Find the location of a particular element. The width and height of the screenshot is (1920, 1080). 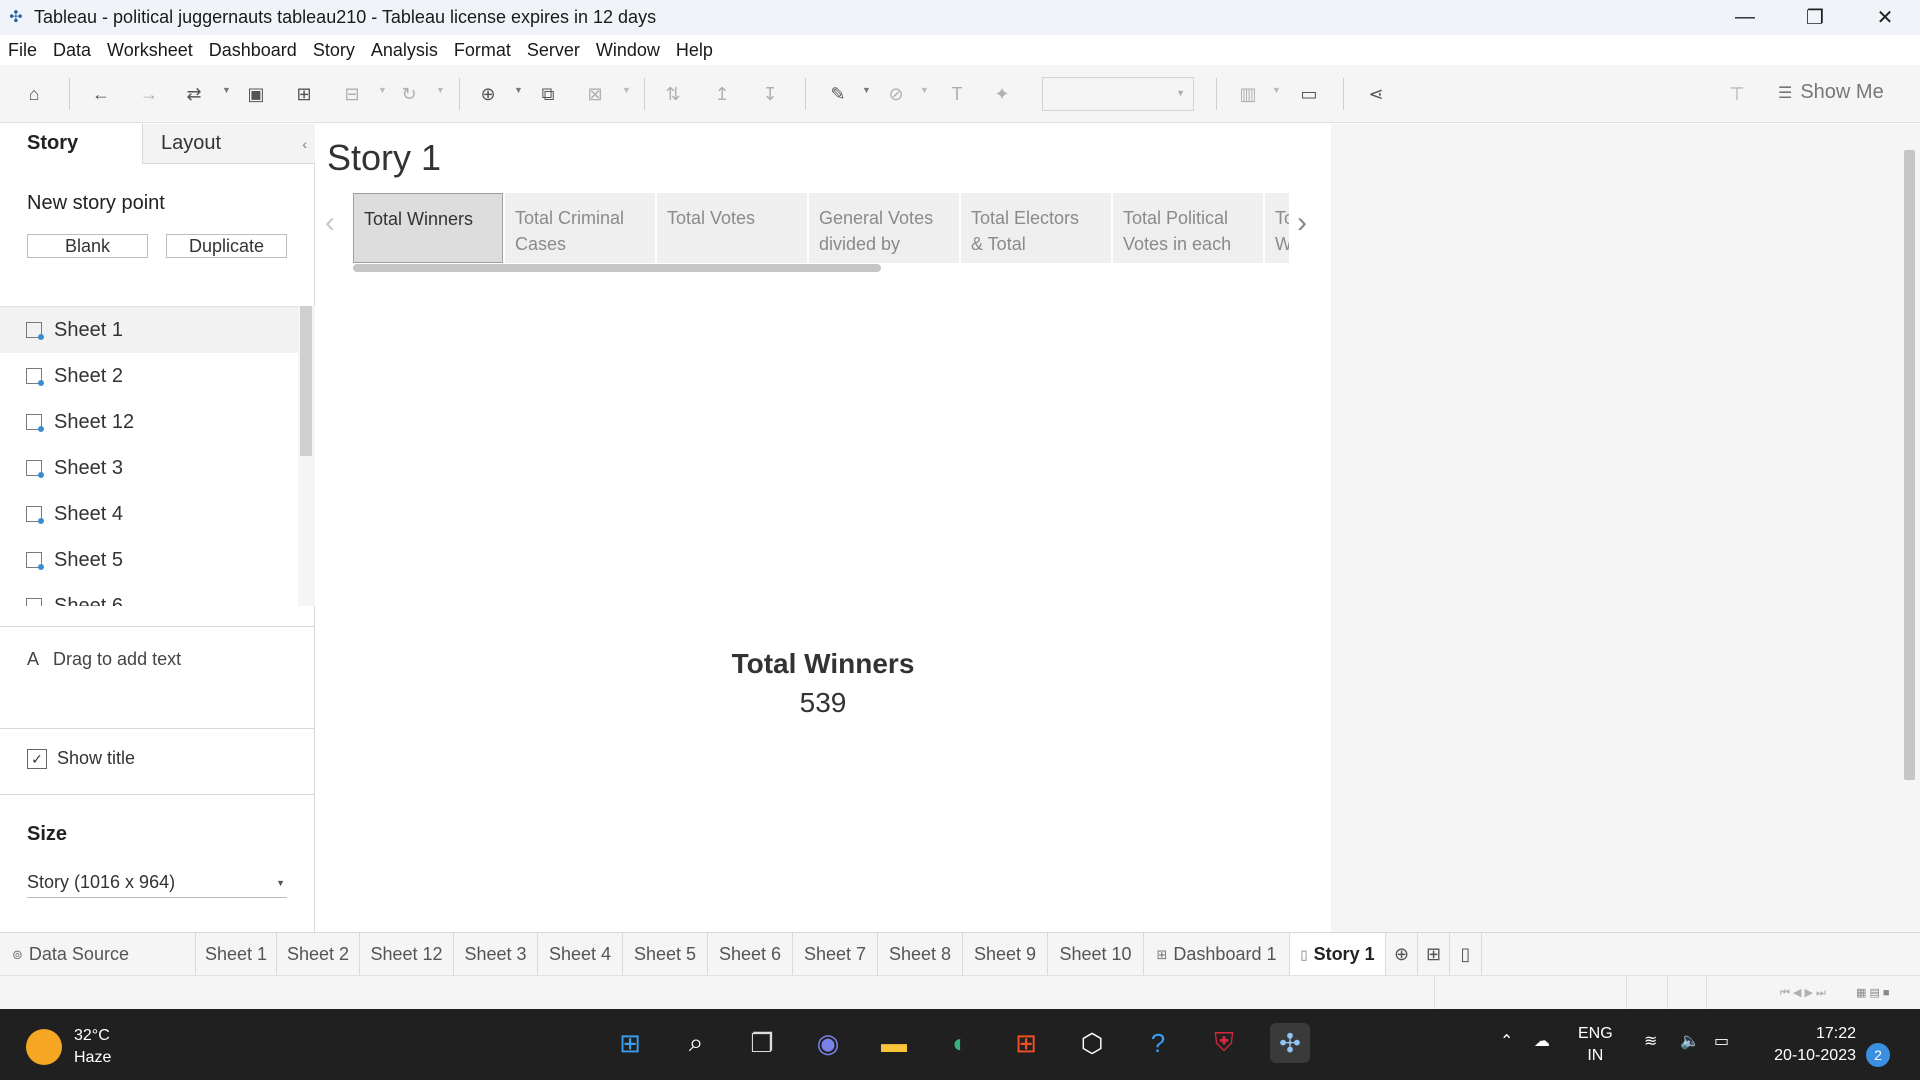

menu-format: Format is located at coordinates (482, 50).